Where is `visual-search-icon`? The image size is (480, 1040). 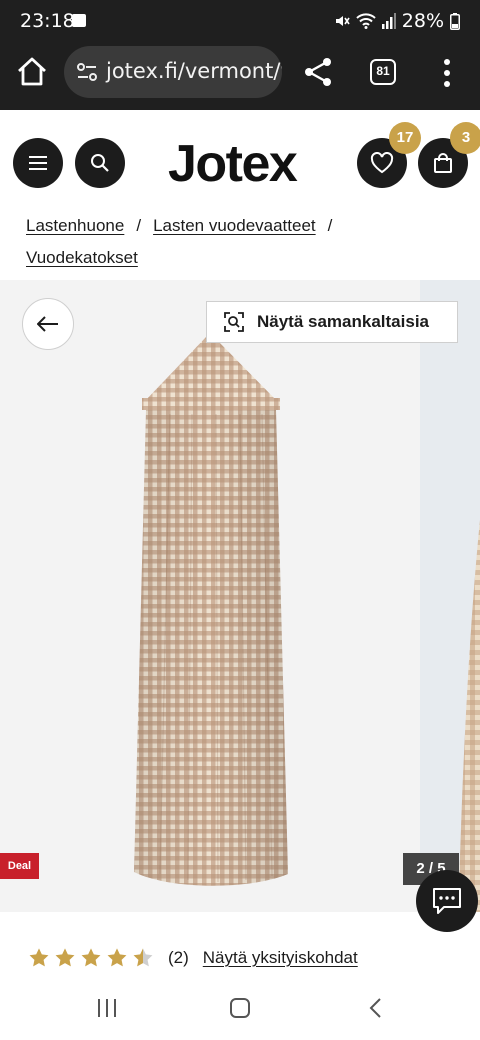
visual-search-icon is located at coordinates (234, 322).